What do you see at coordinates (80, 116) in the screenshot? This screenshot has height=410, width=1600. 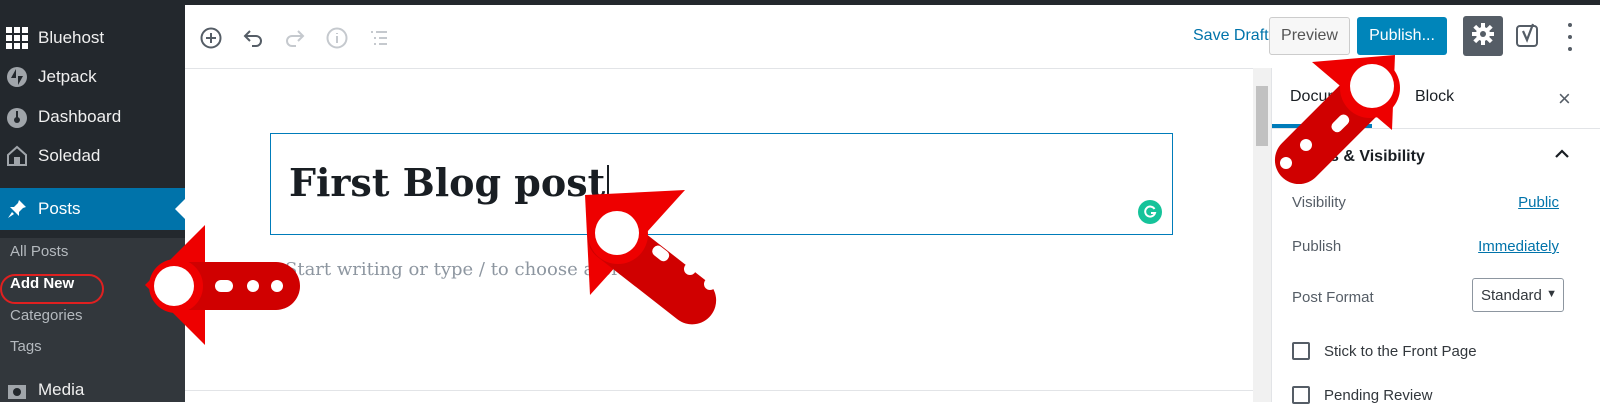 I see `sidebar-item-label: Dashboard` at bounding box center [80, 116].